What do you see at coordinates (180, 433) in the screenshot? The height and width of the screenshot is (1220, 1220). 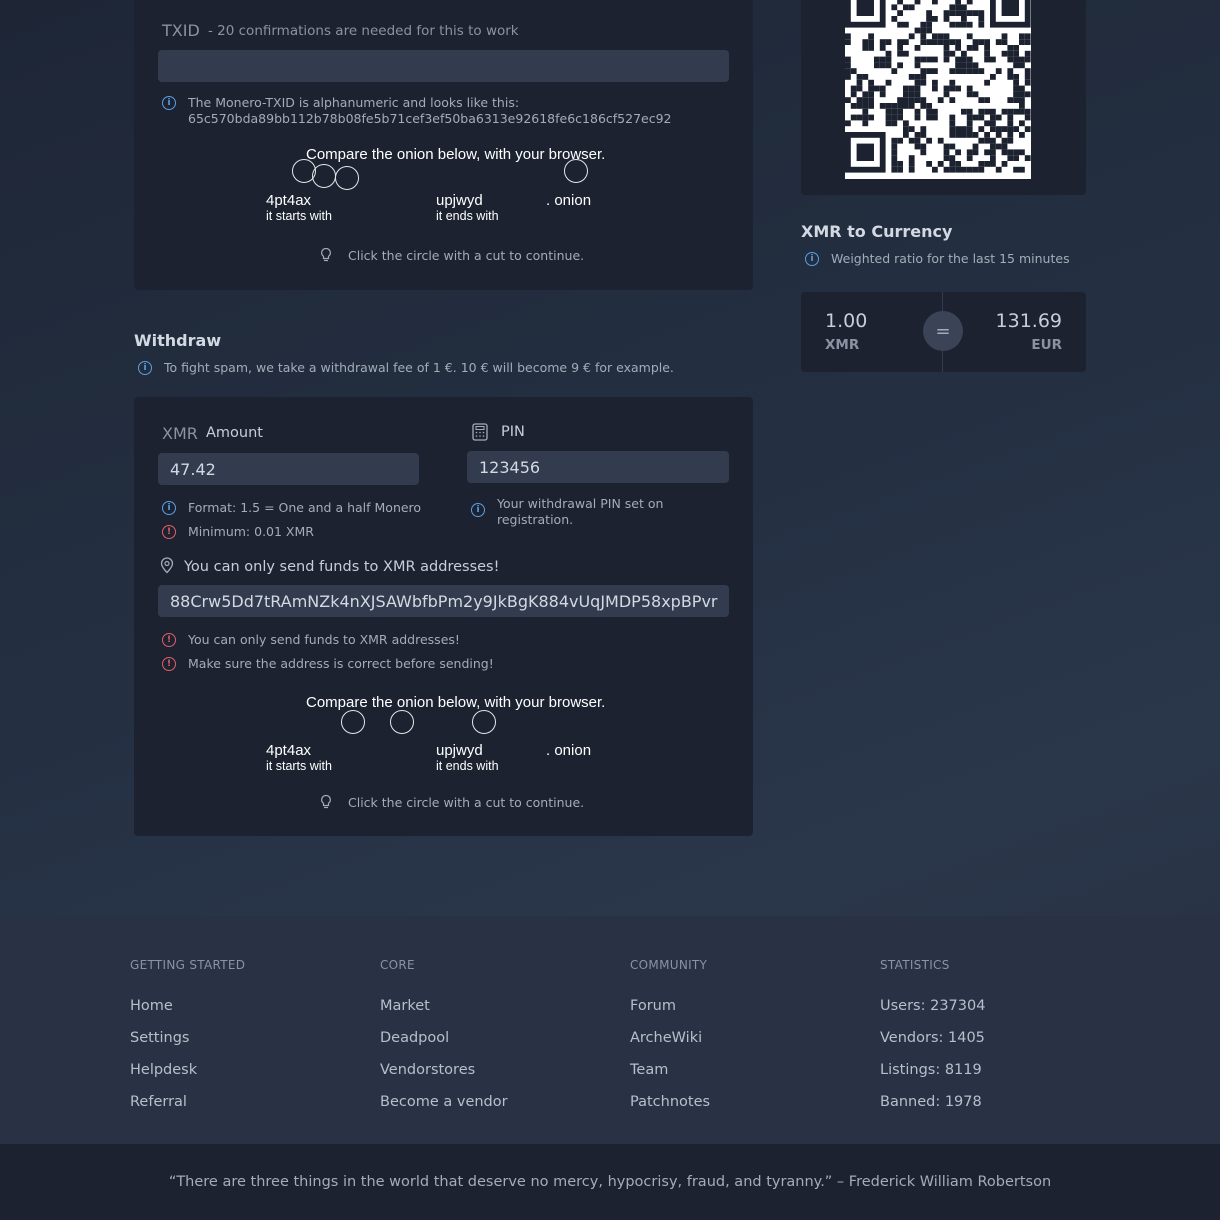 I see `amount-prefix: XMR` at bounding box center [180, 433].